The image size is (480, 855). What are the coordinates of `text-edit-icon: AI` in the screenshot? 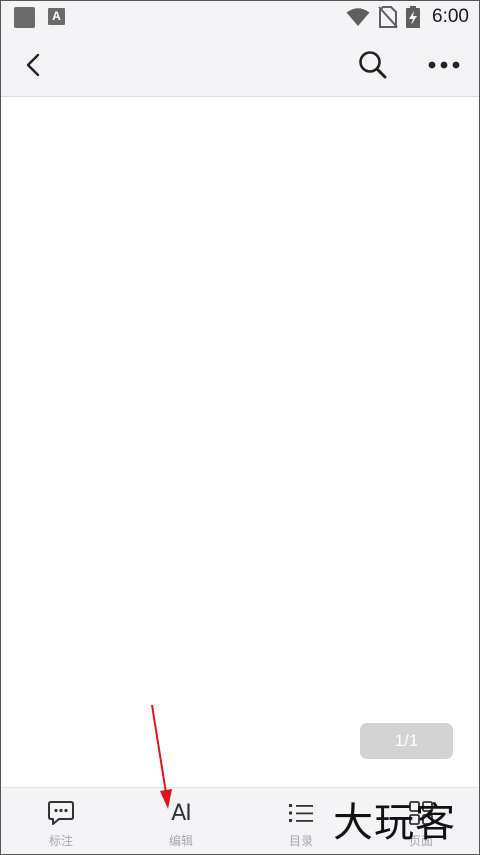 It's located at (181, 813).